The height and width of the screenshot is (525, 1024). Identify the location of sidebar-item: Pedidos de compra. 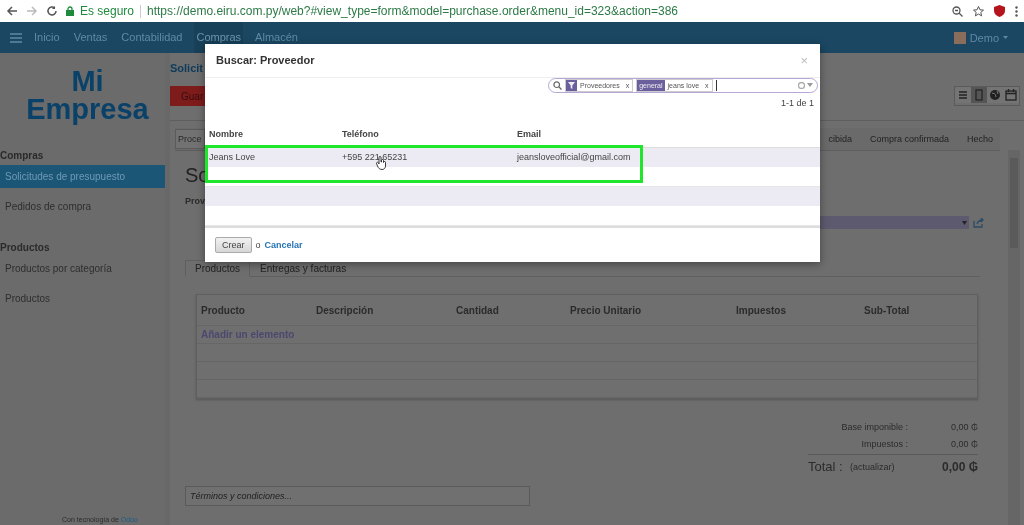
(82, 206).